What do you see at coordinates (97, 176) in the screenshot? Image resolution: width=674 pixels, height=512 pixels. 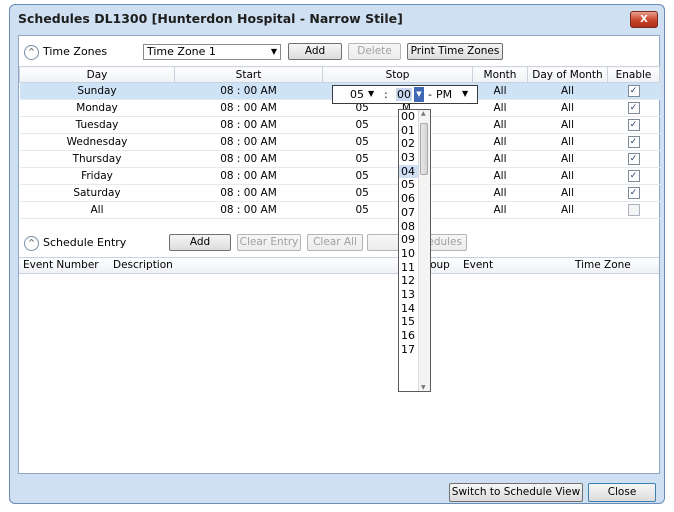 I see `day-cell: Friday` at bounding box center [97, 176].